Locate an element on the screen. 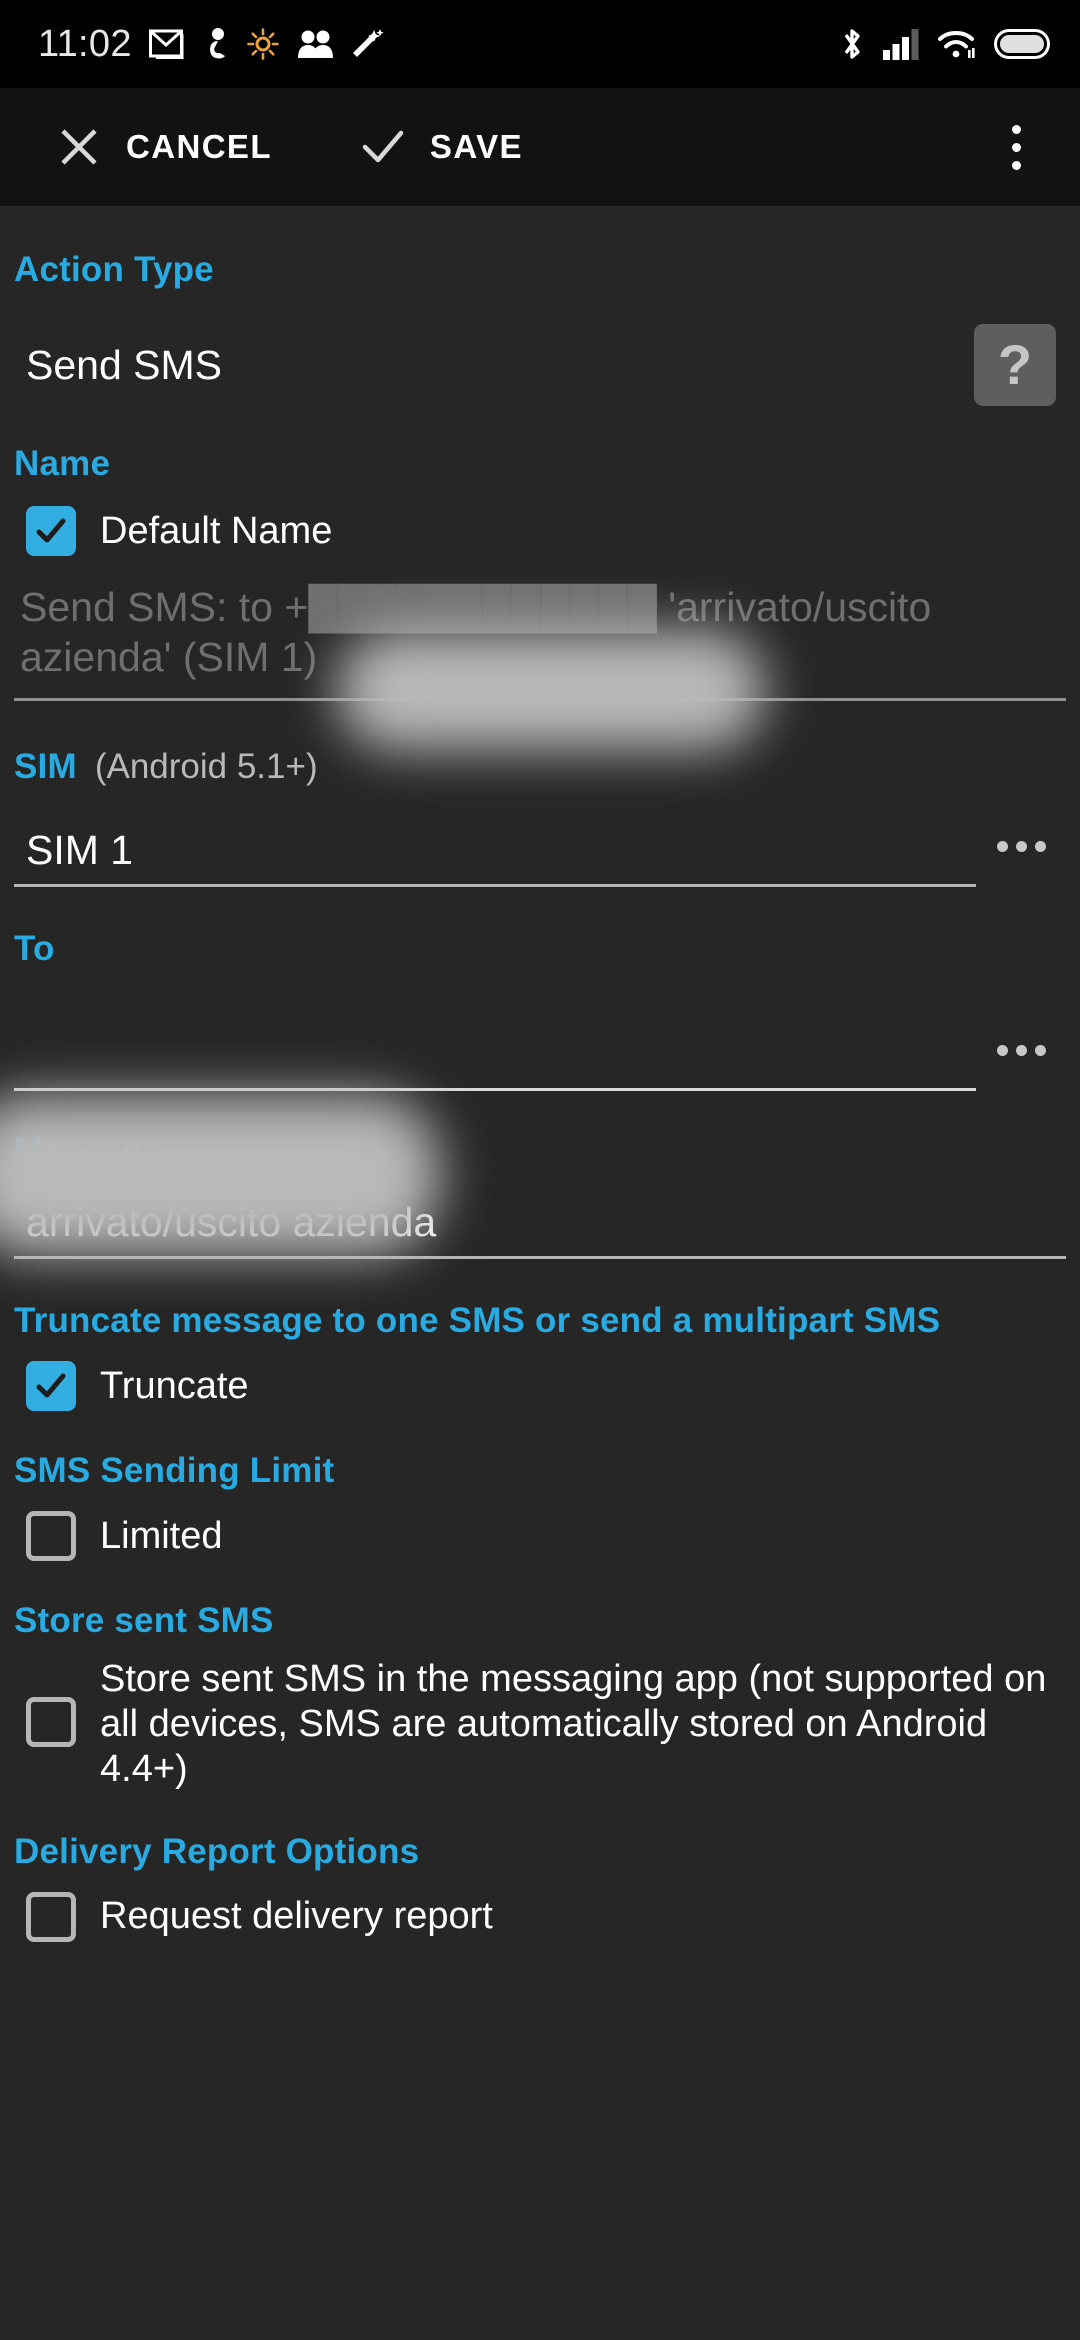 This screenshot has width=1080, height=2340. wifi-icon is located at coordinates (957, 44).